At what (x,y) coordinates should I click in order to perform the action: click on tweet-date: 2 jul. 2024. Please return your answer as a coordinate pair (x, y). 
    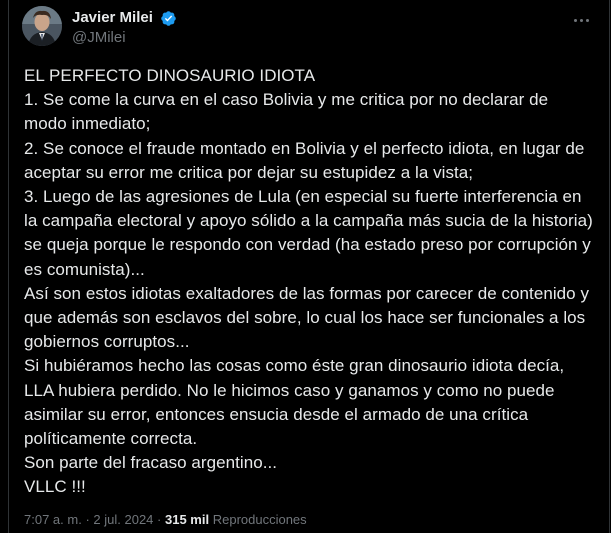
    Looking at the image, I should click on (123, 519).